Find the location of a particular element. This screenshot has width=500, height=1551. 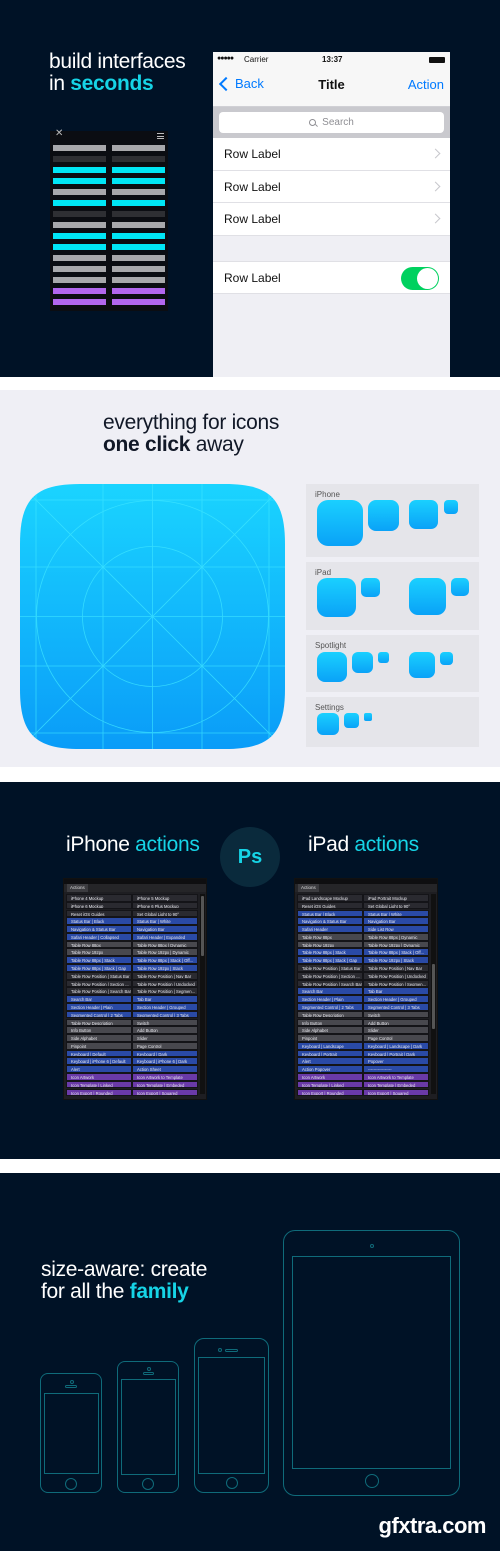

action-button: Icon Artwork is located at coordinates (330, 1076).